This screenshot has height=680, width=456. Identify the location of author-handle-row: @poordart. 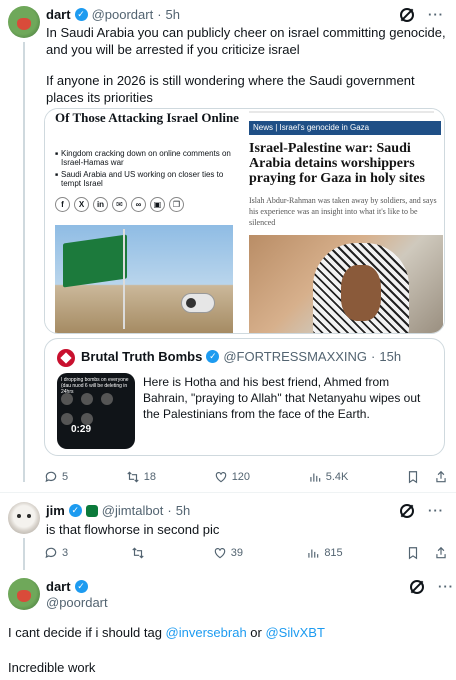
(77, 602).